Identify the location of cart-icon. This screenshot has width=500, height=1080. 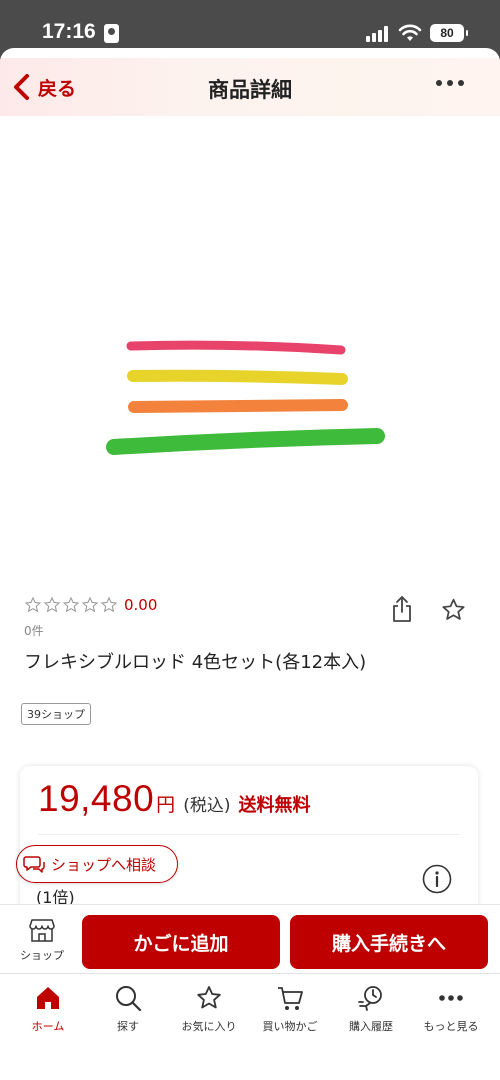
(290, 998).